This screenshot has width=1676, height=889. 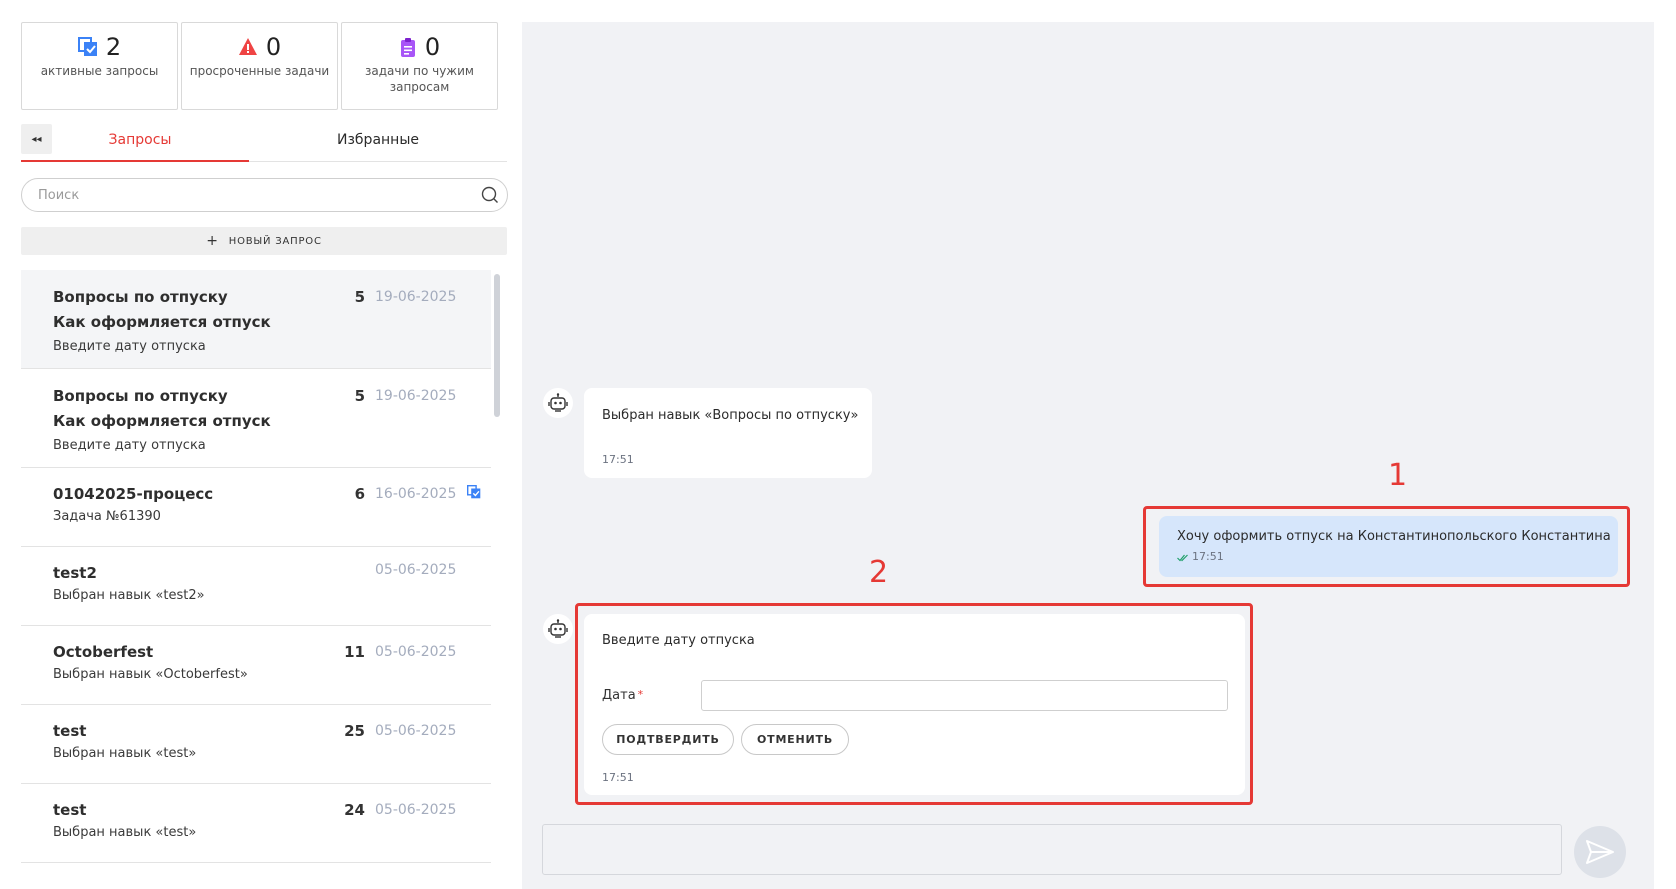 I want to click on stat-foreign-tasks: 0 задачи по чужим запросам, so click(x=419, y=66).